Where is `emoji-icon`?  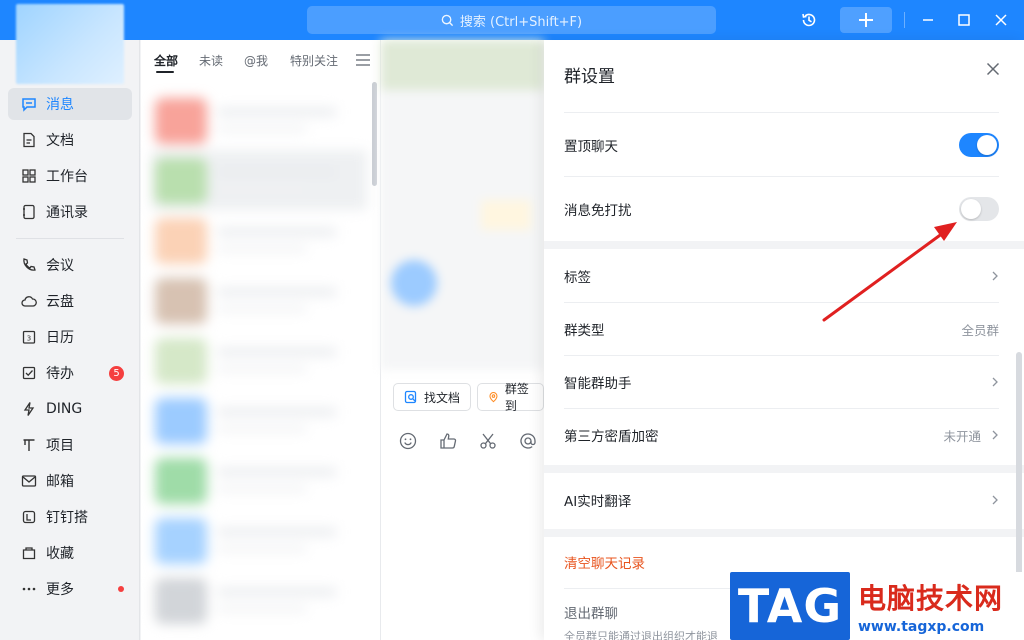
emoji-icon is located at coordinates (408, 441).